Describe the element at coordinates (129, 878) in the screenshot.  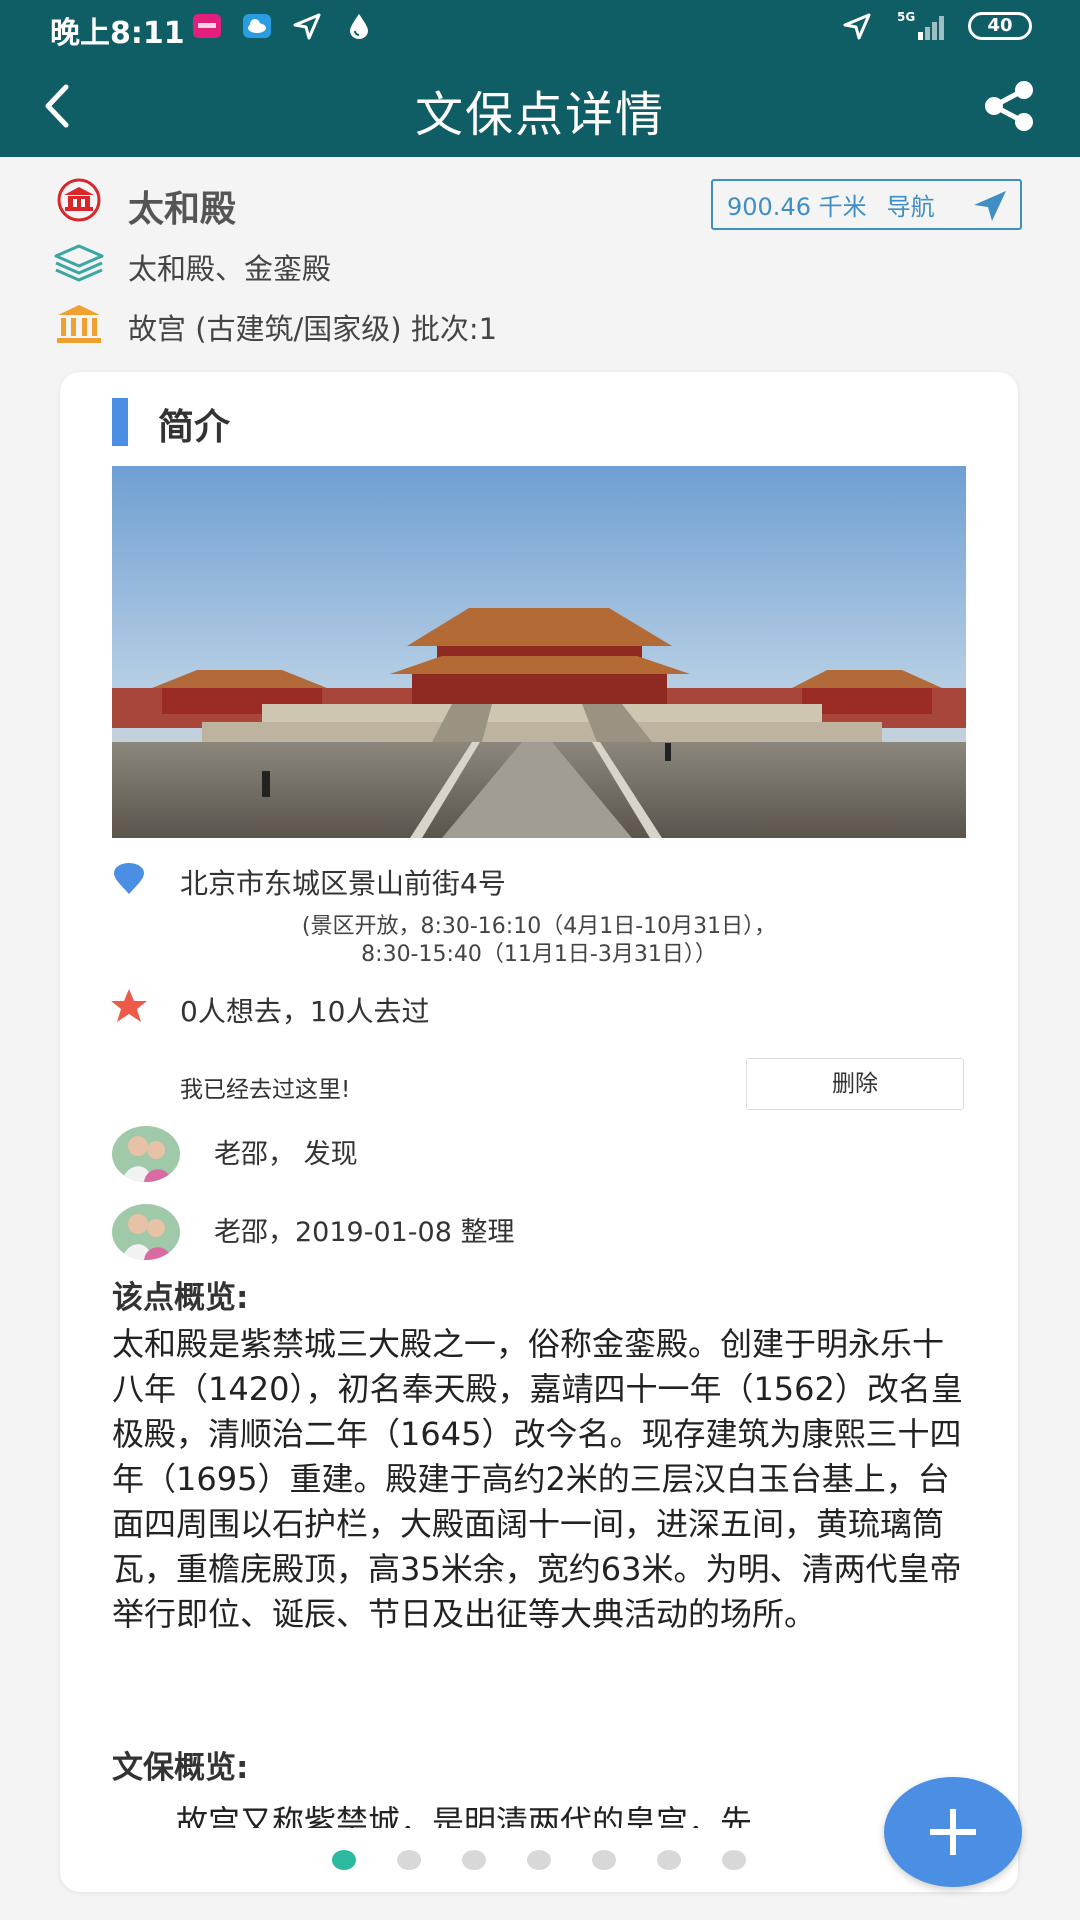
I see `location-pin-icon` at that location.